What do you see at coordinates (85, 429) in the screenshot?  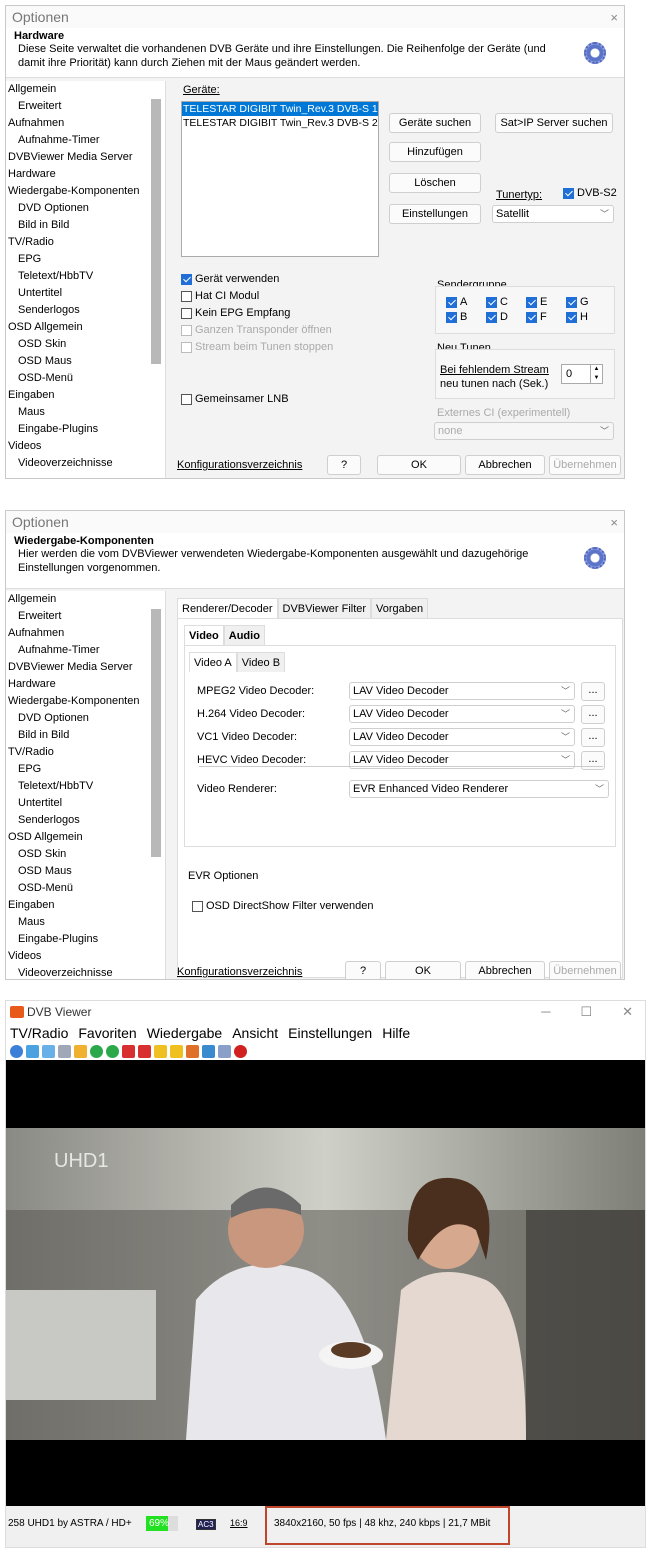 I see `tree-item: Eingabe-Plugins` at bounding box center [85, 429].